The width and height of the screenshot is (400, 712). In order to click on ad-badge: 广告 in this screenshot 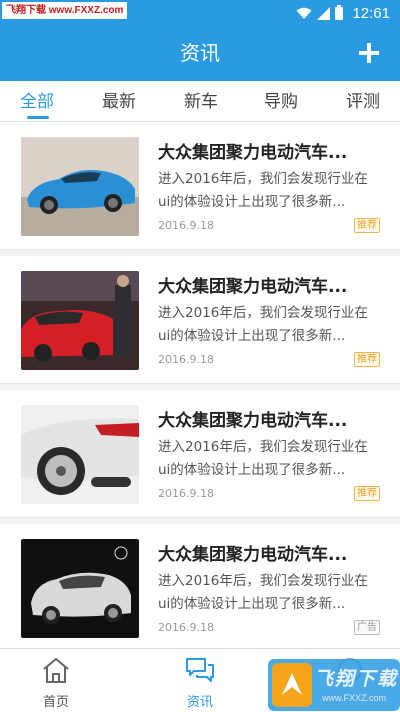, I will do `click(367, 627)`.